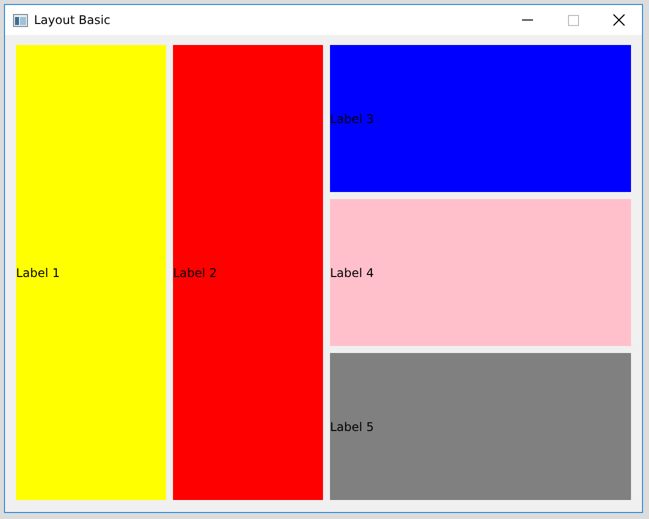 The height and width of the screenshot is (519, 649). Describe the element at coordinates (480, 426) in the screenshot. I see `color-label: Label 5` at that location.